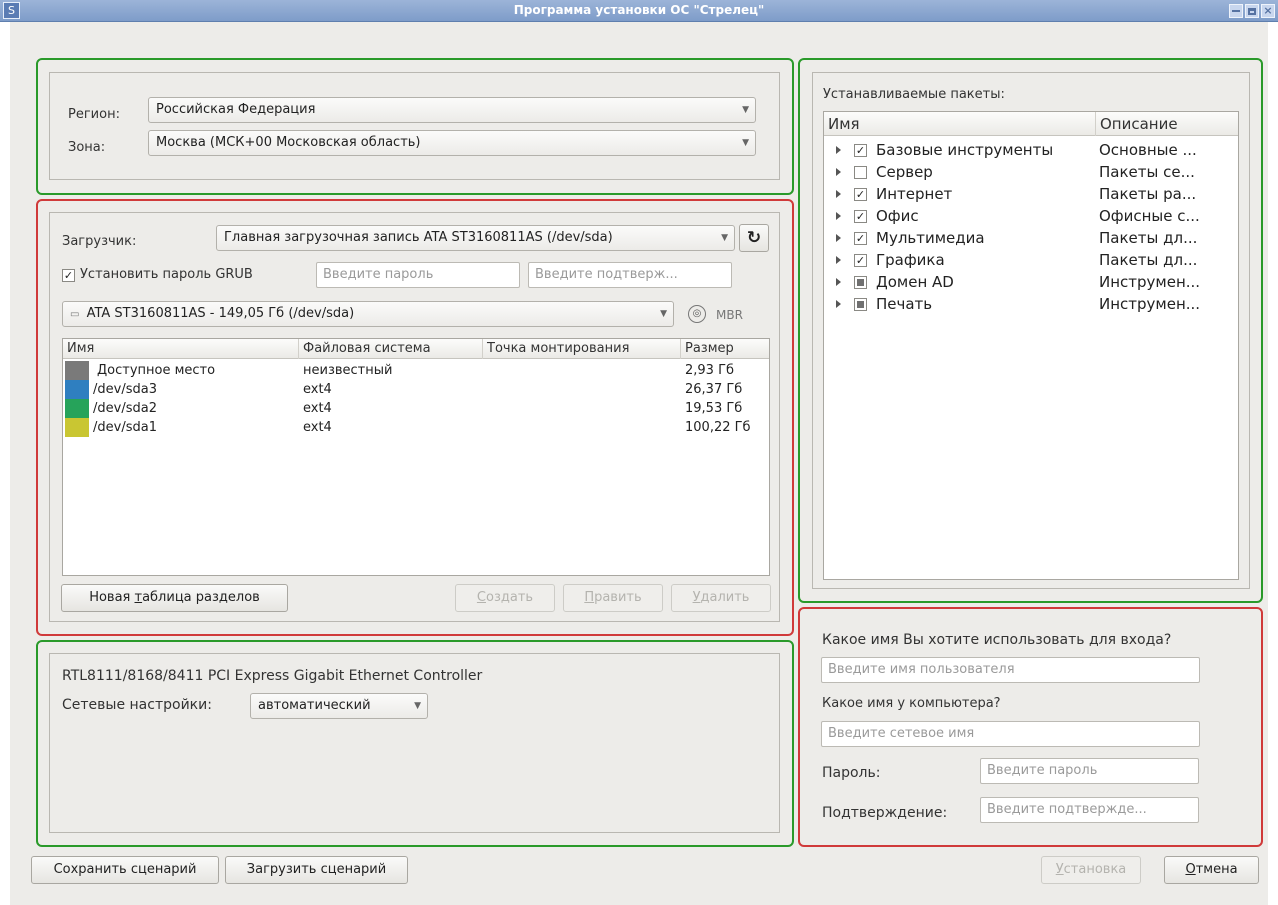 Image resolution: width=1278 pixels, height=905 pixels. What do you see at coordinates (391, 349) in the screenshot?
I see `col-filesystem: Файловая система` at bounding box center [391, 349].